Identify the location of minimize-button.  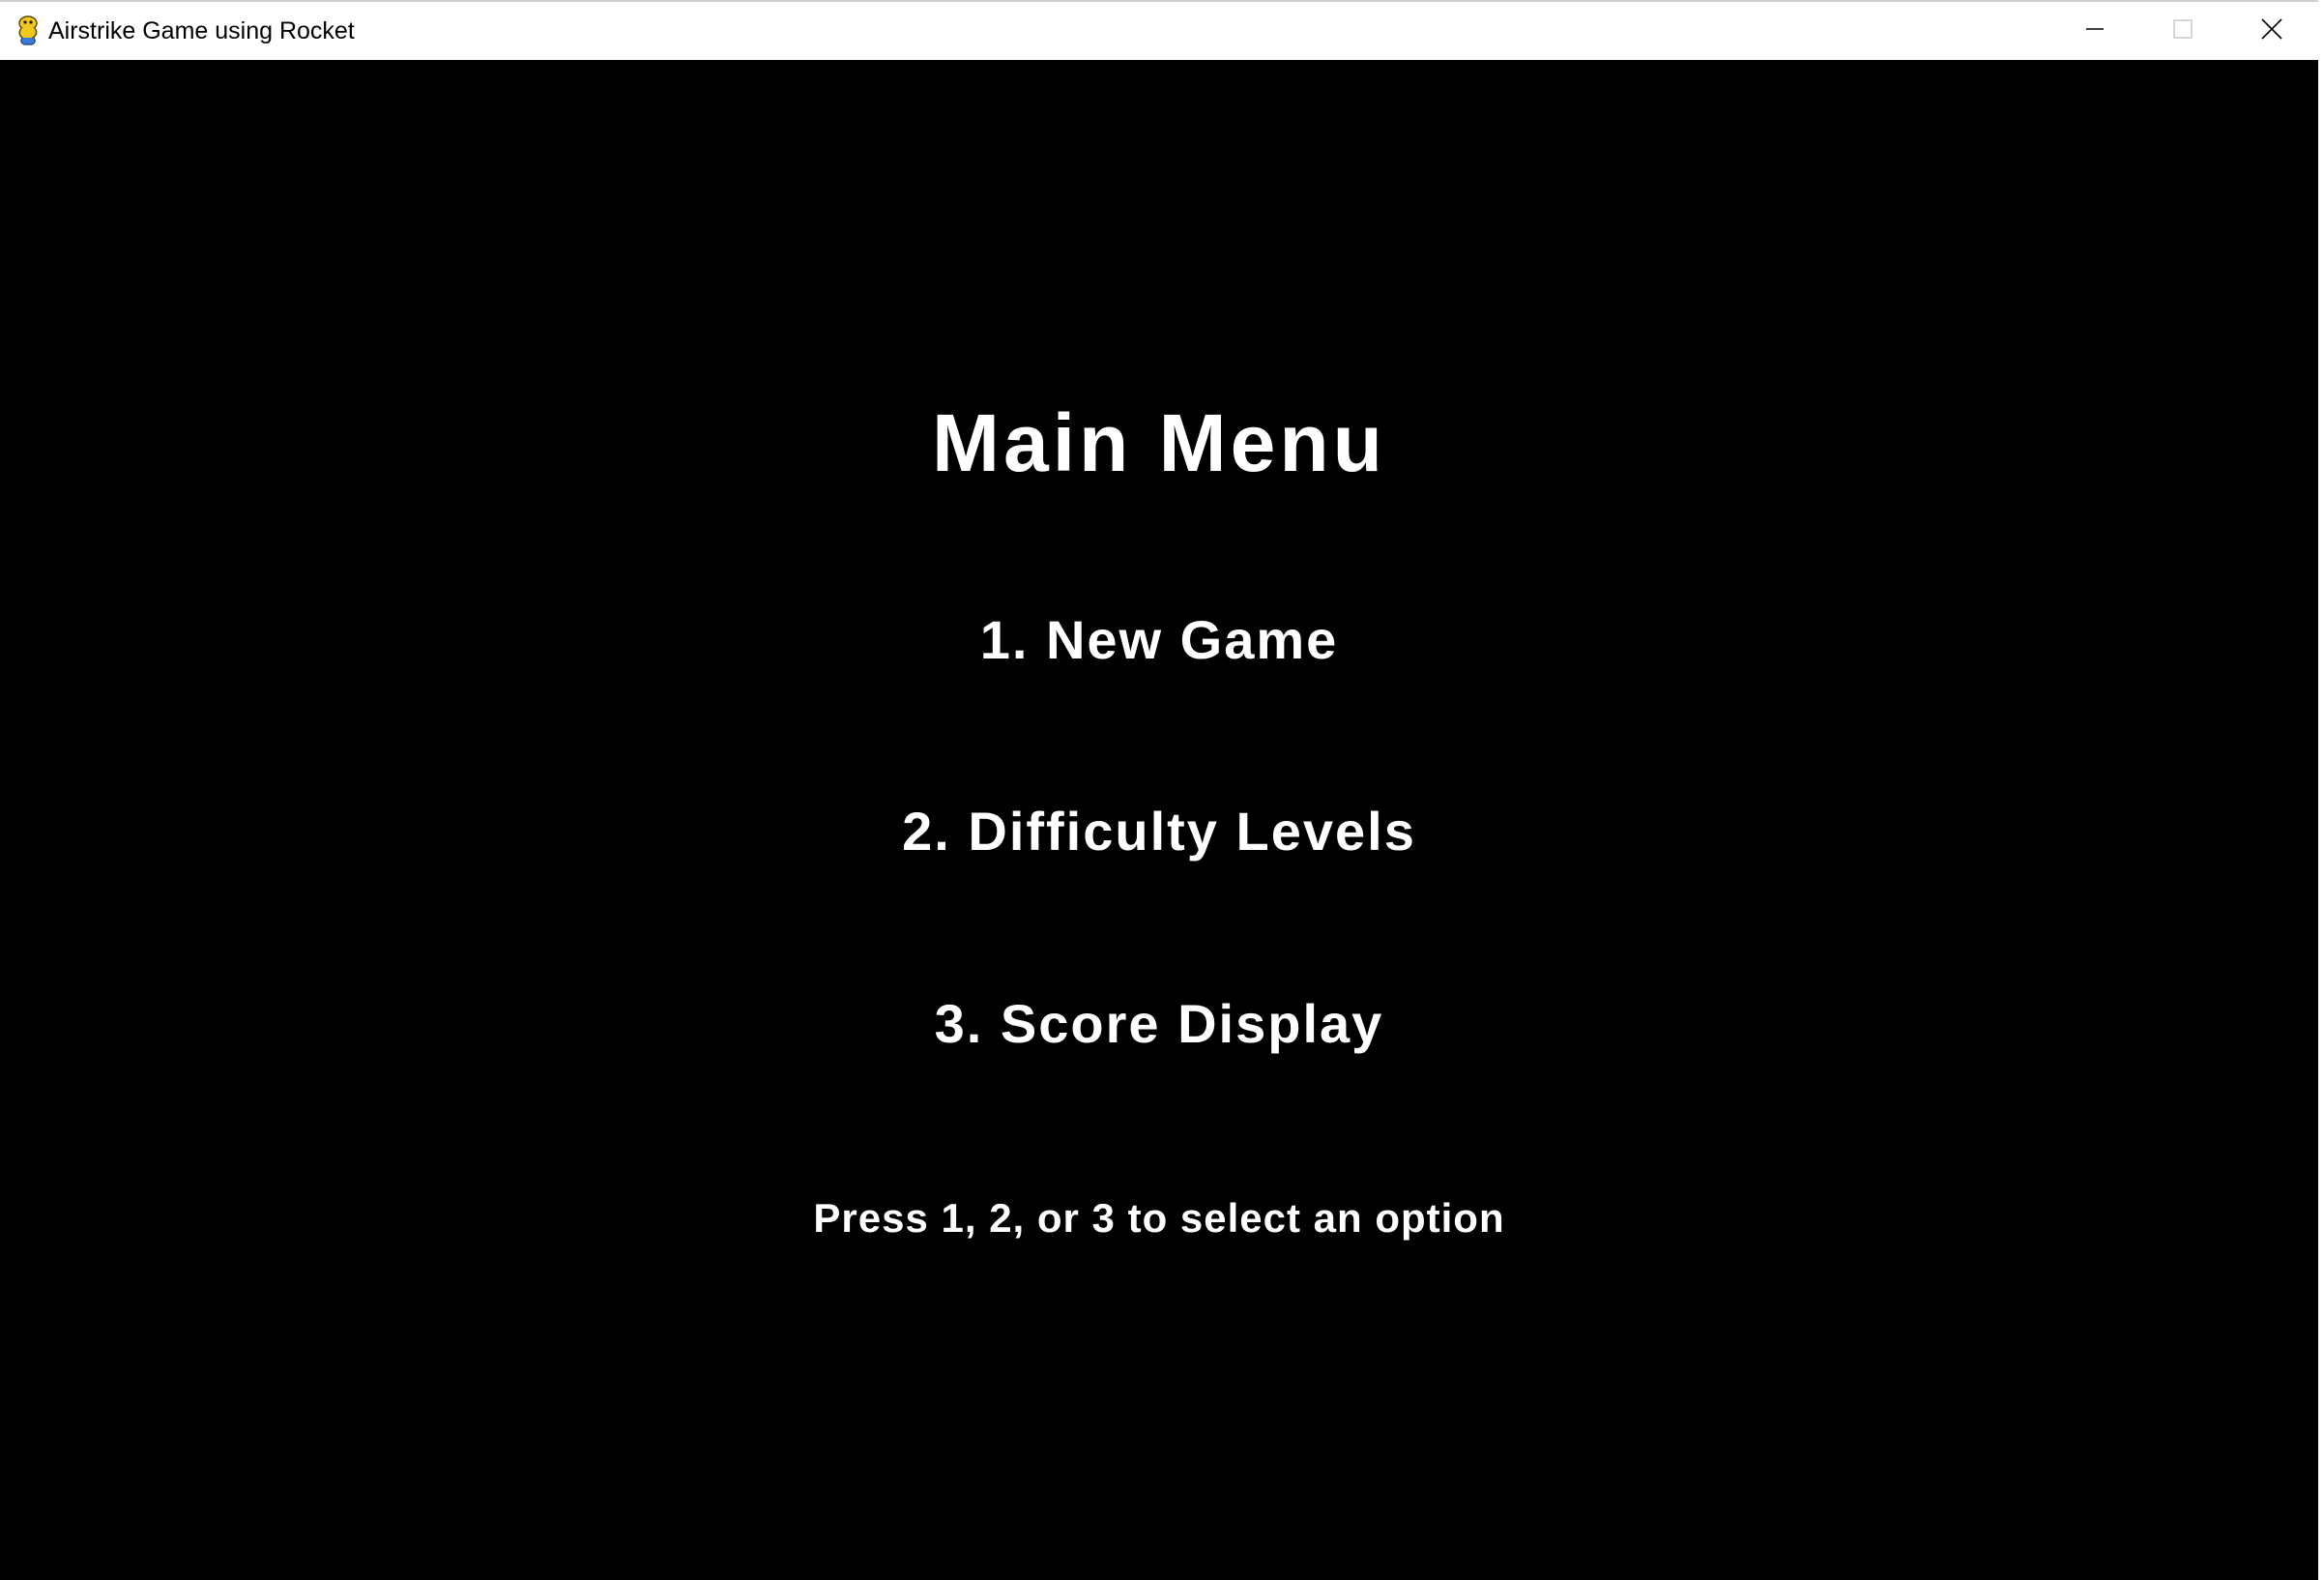
(2094, 31).